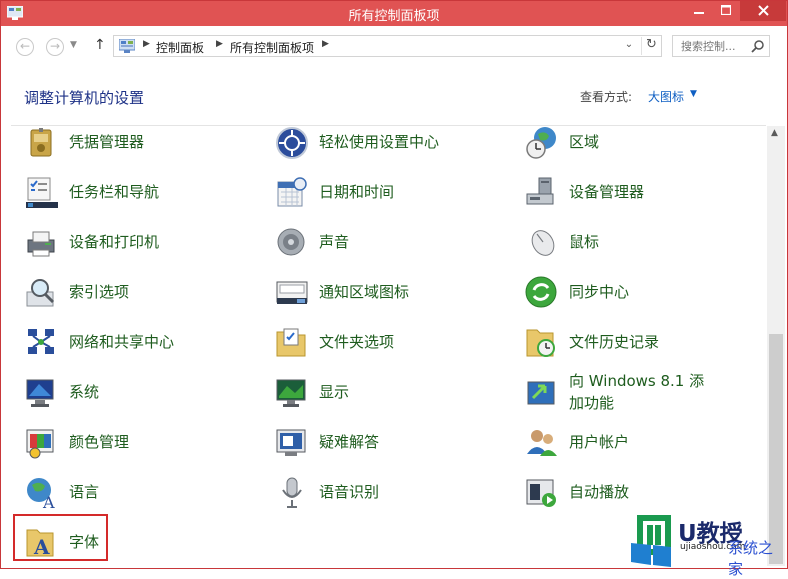 This screenshot has width=788, height=579. What do you see at coordinates (390, 396) in the screenshot?
I see `item-display: 显示` at bounding box center [390, 396].